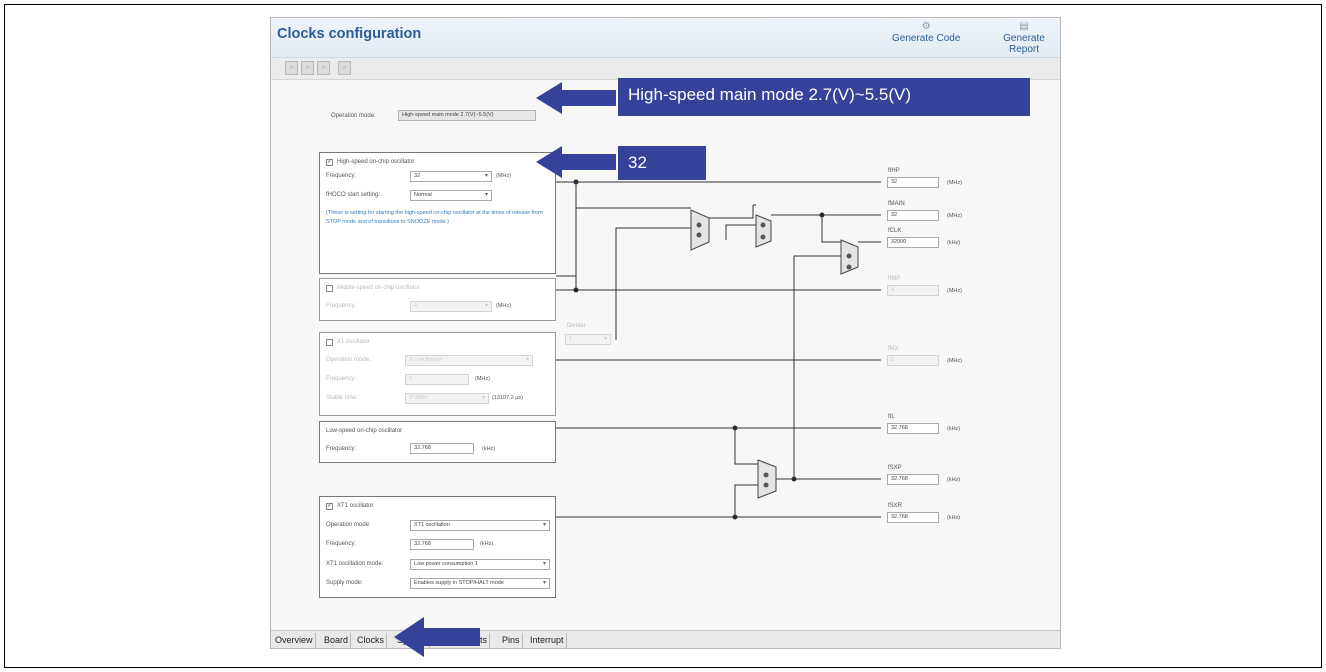 Image resolution: width=1326 pixels, height=672 pixels. What do you see at coordinates (891, 417) in the screenshot?
I see `output-fil-name: fIL` at bounding box center [891, 417].